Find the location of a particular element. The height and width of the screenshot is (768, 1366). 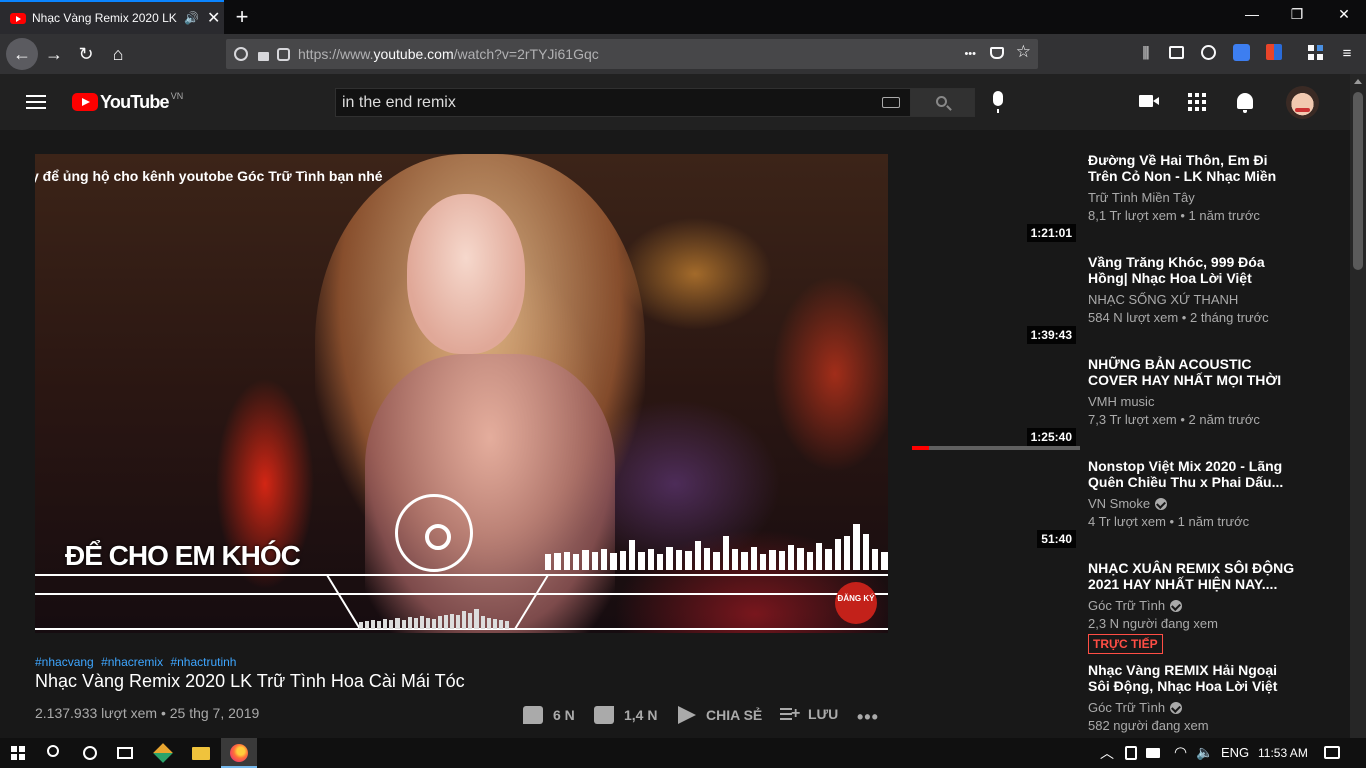

firefox-icon is located at coordinates (239, 753).